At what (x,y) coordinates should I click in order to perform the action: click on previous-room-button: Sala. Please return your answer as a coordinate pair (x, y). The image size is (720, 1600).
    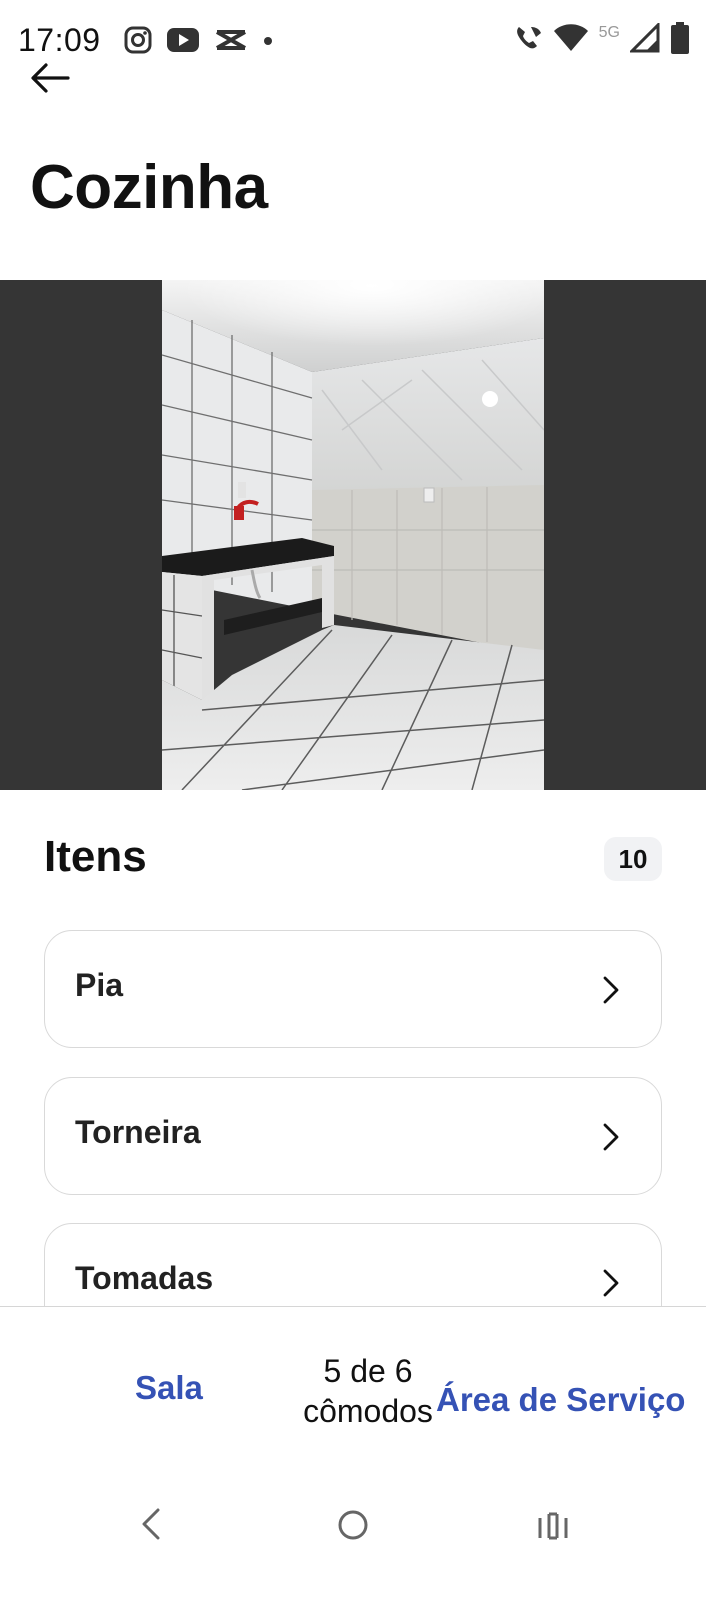
    Looking at the image, I should click on (169, 1388).